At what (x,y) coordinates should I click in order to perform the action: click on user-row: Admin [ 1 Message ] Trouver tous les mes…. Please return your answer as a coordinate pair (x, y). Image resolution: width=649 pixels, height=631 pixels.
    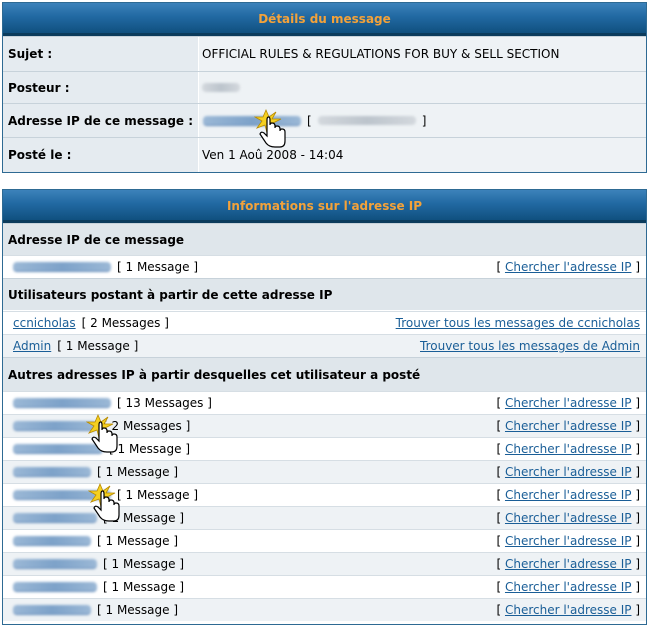
    Looking at the image, I should click on (324, 345).